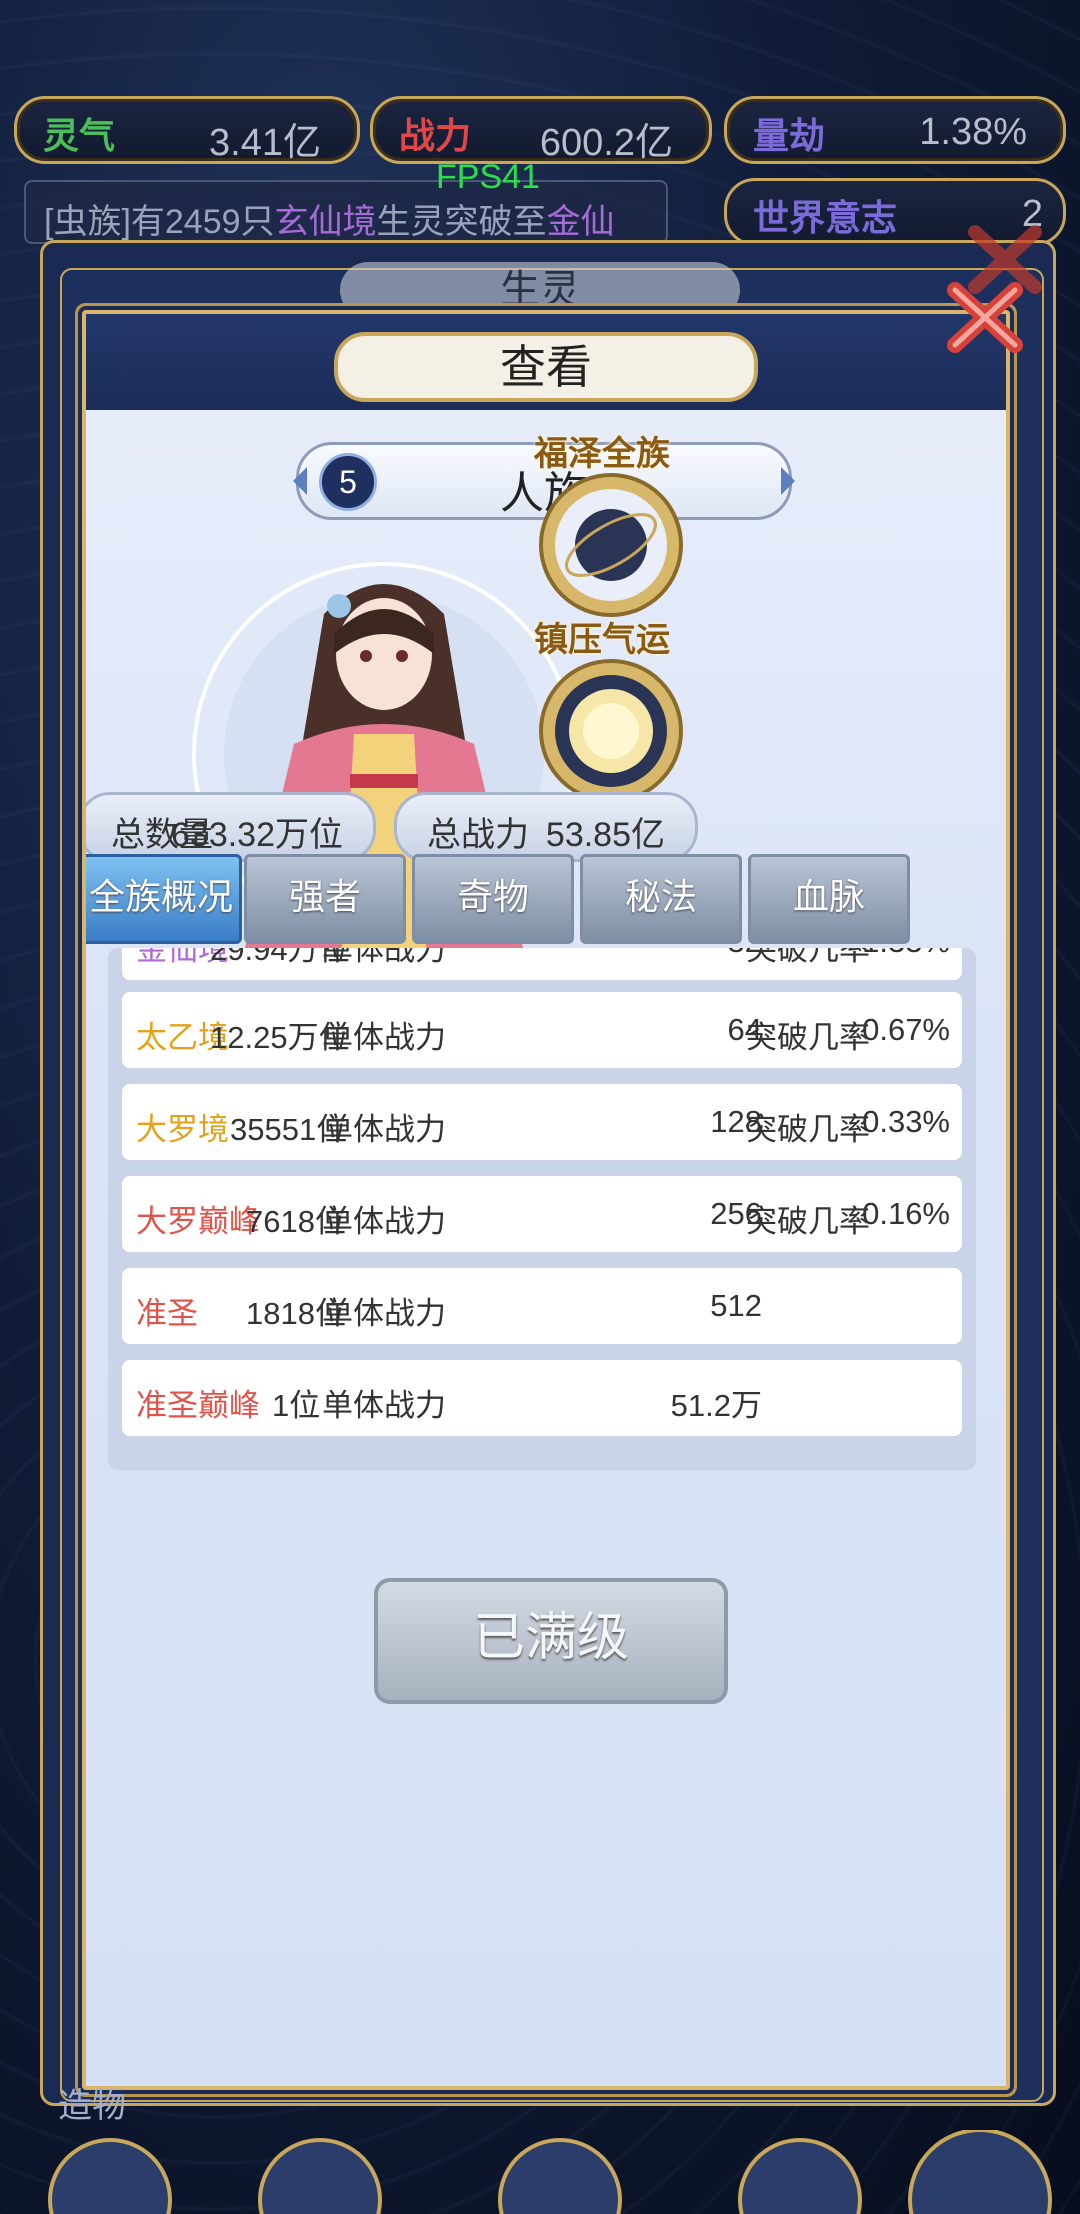  I want to click on realm-chance: 0.33%, so click(906, 1121).